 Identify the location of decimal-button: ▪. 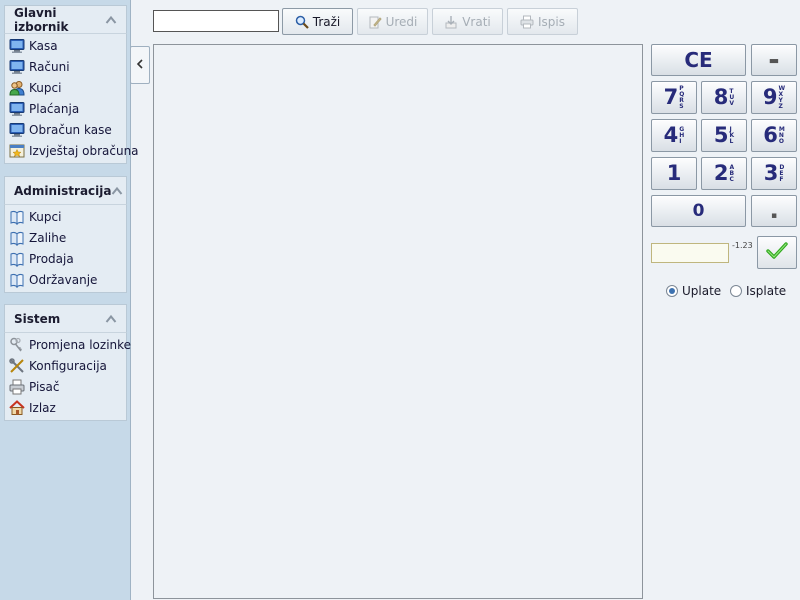
(774, 211).